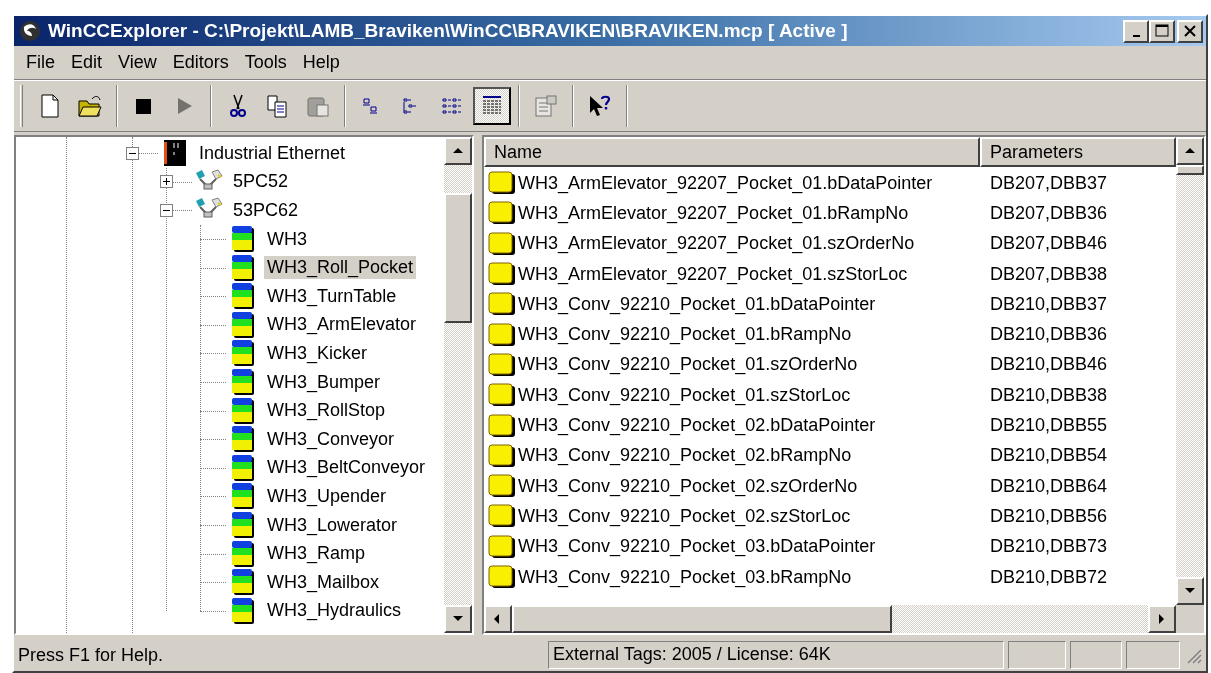 The image size is (1211, 673). I want to click on close-button, so click(1190, 31).